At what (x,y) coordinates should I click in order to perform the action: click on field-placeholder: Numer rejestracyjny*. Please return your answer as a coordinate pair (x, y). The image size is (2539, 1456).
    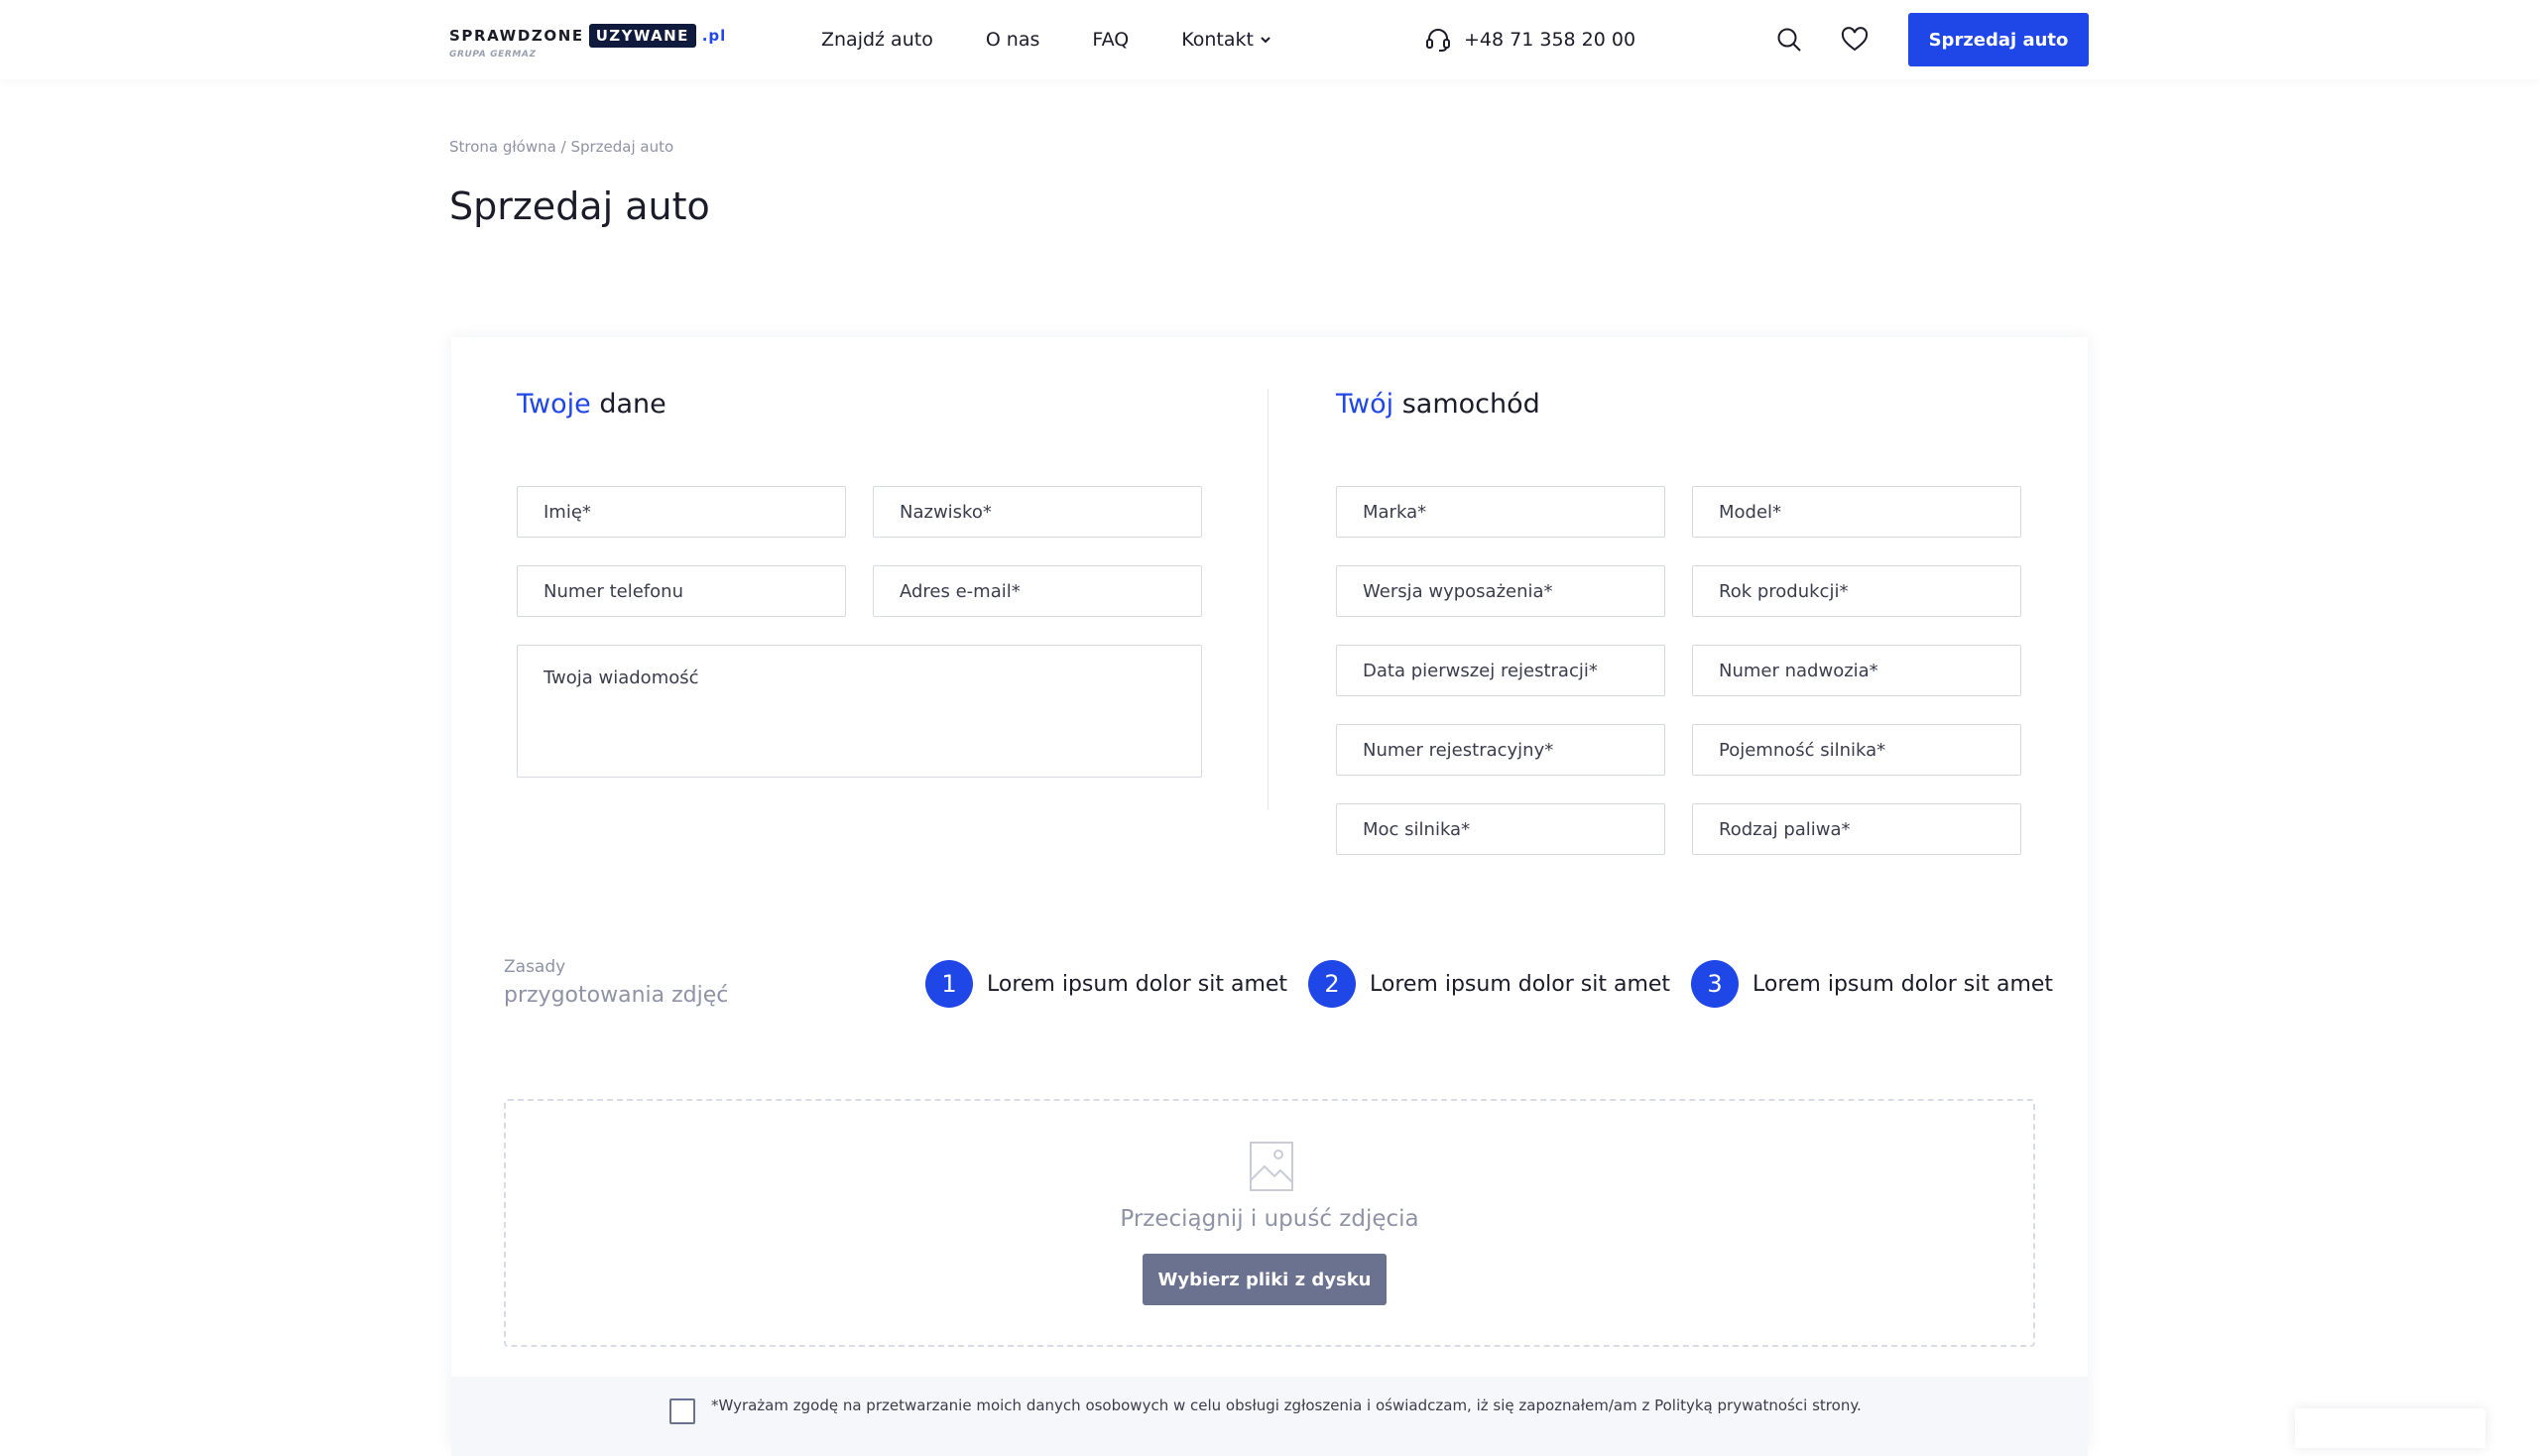
    Looking at the image, I should click on (1458, 750).